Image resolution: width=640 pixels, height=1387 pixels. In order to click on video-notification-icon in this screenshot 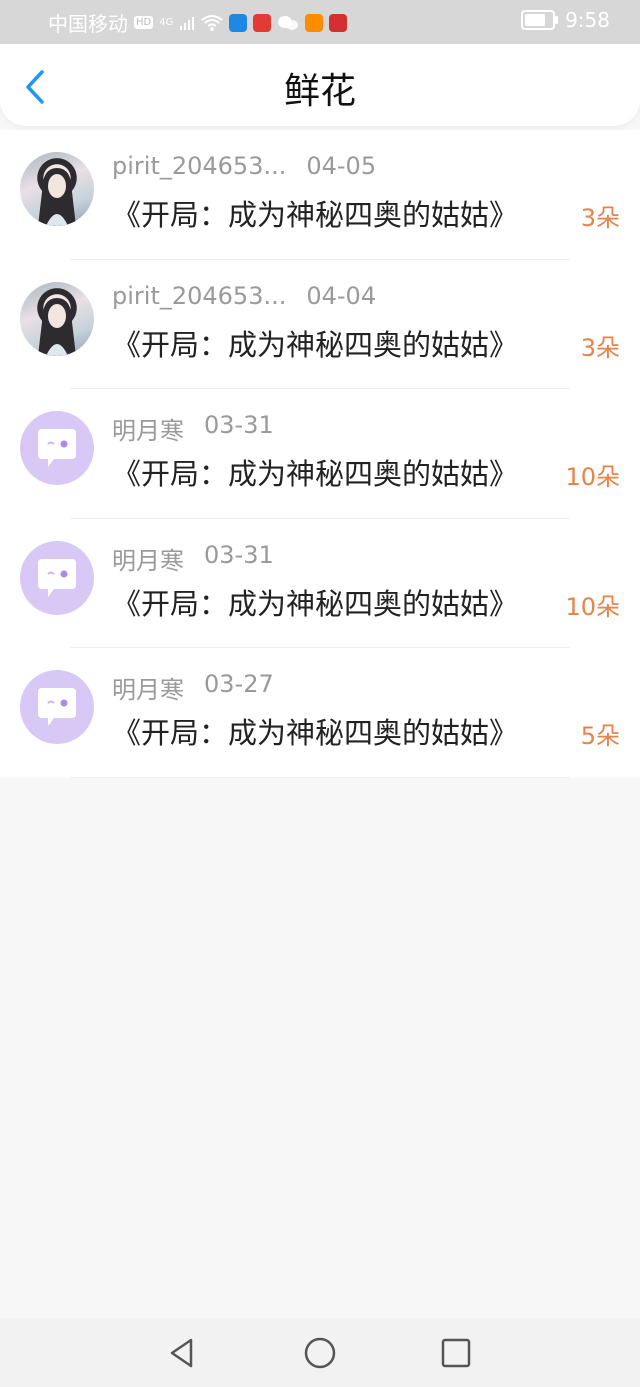, I will do `click(314, 22)`.